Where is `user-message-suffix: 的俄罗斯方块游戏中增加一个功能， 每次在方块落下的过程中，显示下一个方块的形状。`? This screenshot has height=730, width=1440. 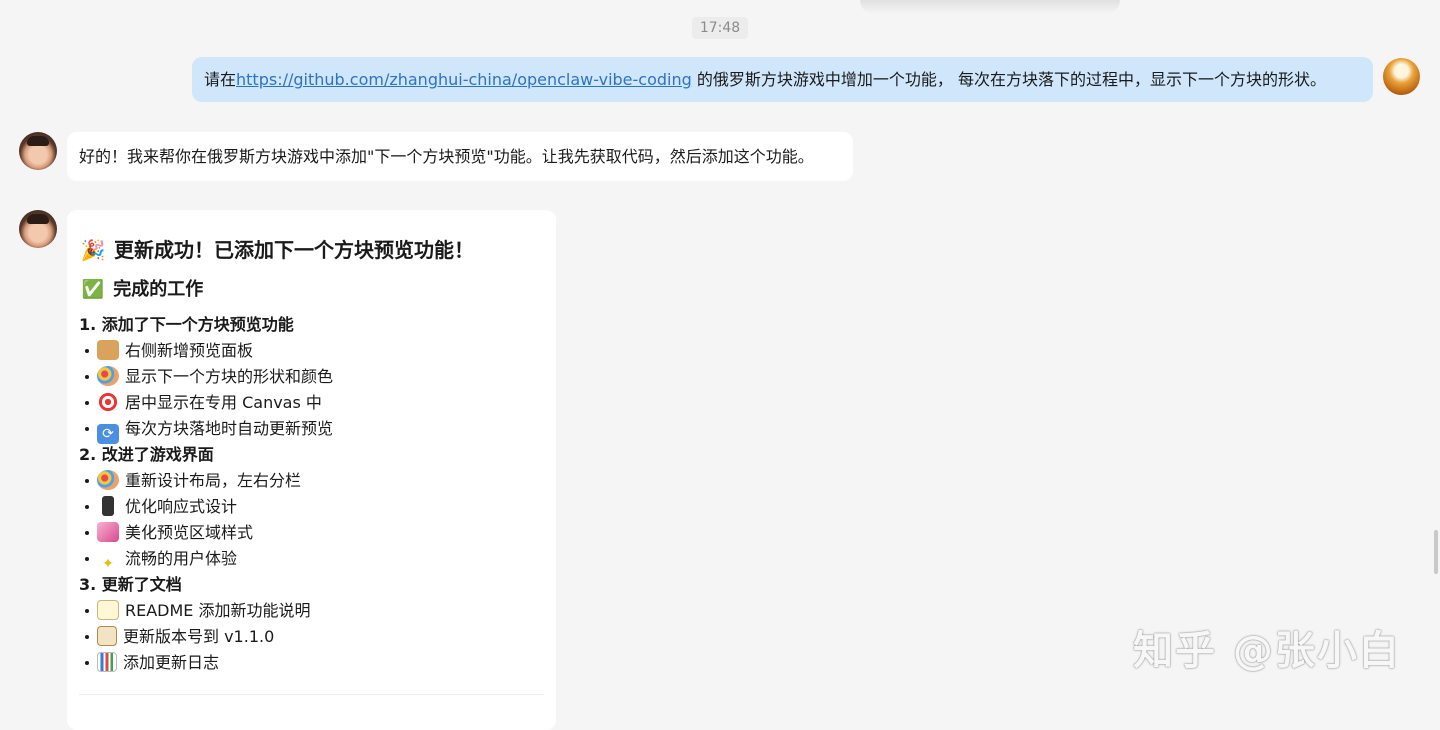
user-message-suffix: 的俄罗斯方块游戏中增加一个功能， 每次在方块落下的过程中，显示下一个方块的形状。 is located at coordinates (1008, 79).